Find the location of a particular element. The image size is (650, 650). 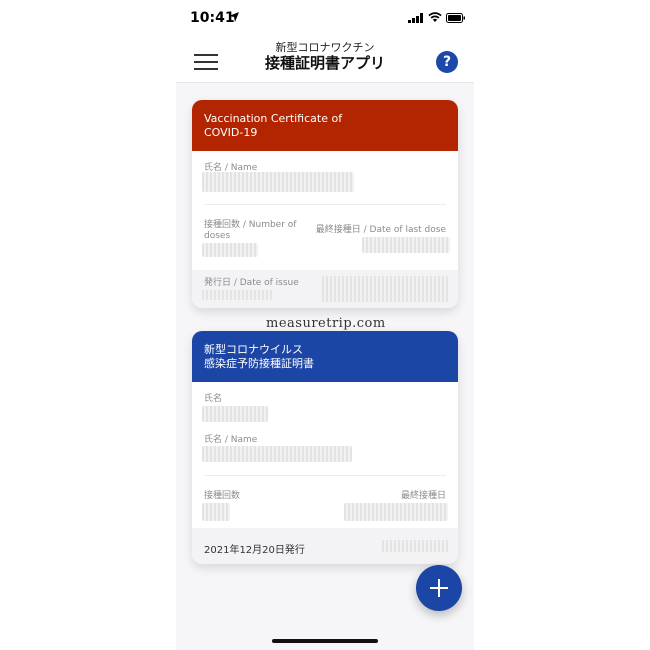

last-dose-label: 最終接種日 / Date of last dose is located at coordinates (380, 230).